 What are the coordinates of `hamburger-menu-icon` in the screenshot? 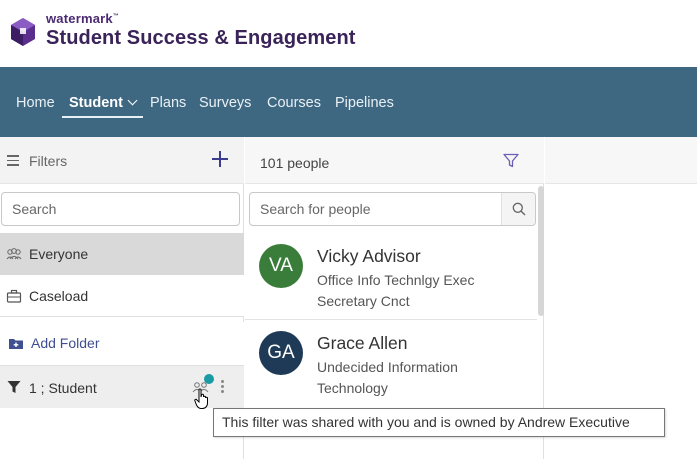 It's located at (13, 160).